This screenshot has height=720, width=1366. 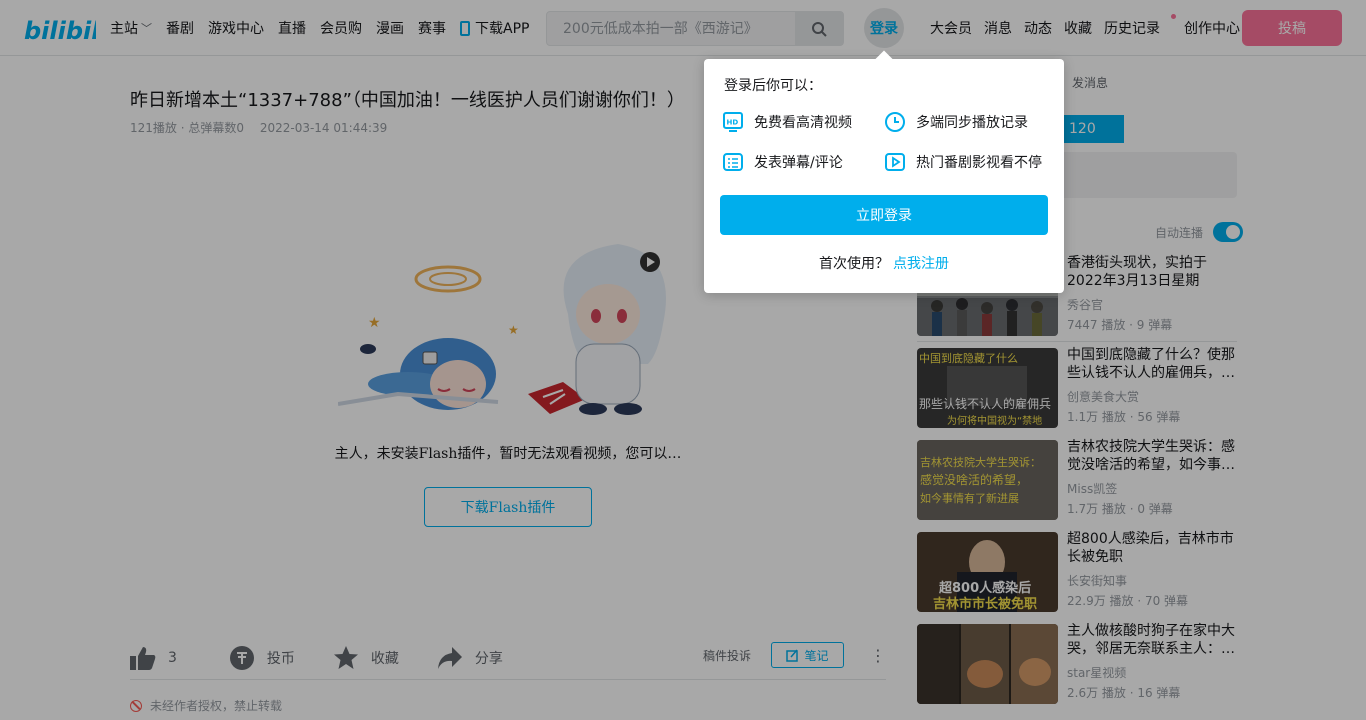 What do you see at coordinates (180, 28) in the screenshot?
I see `nav-item-anime: 番剧` at bounding box center [180, 28].